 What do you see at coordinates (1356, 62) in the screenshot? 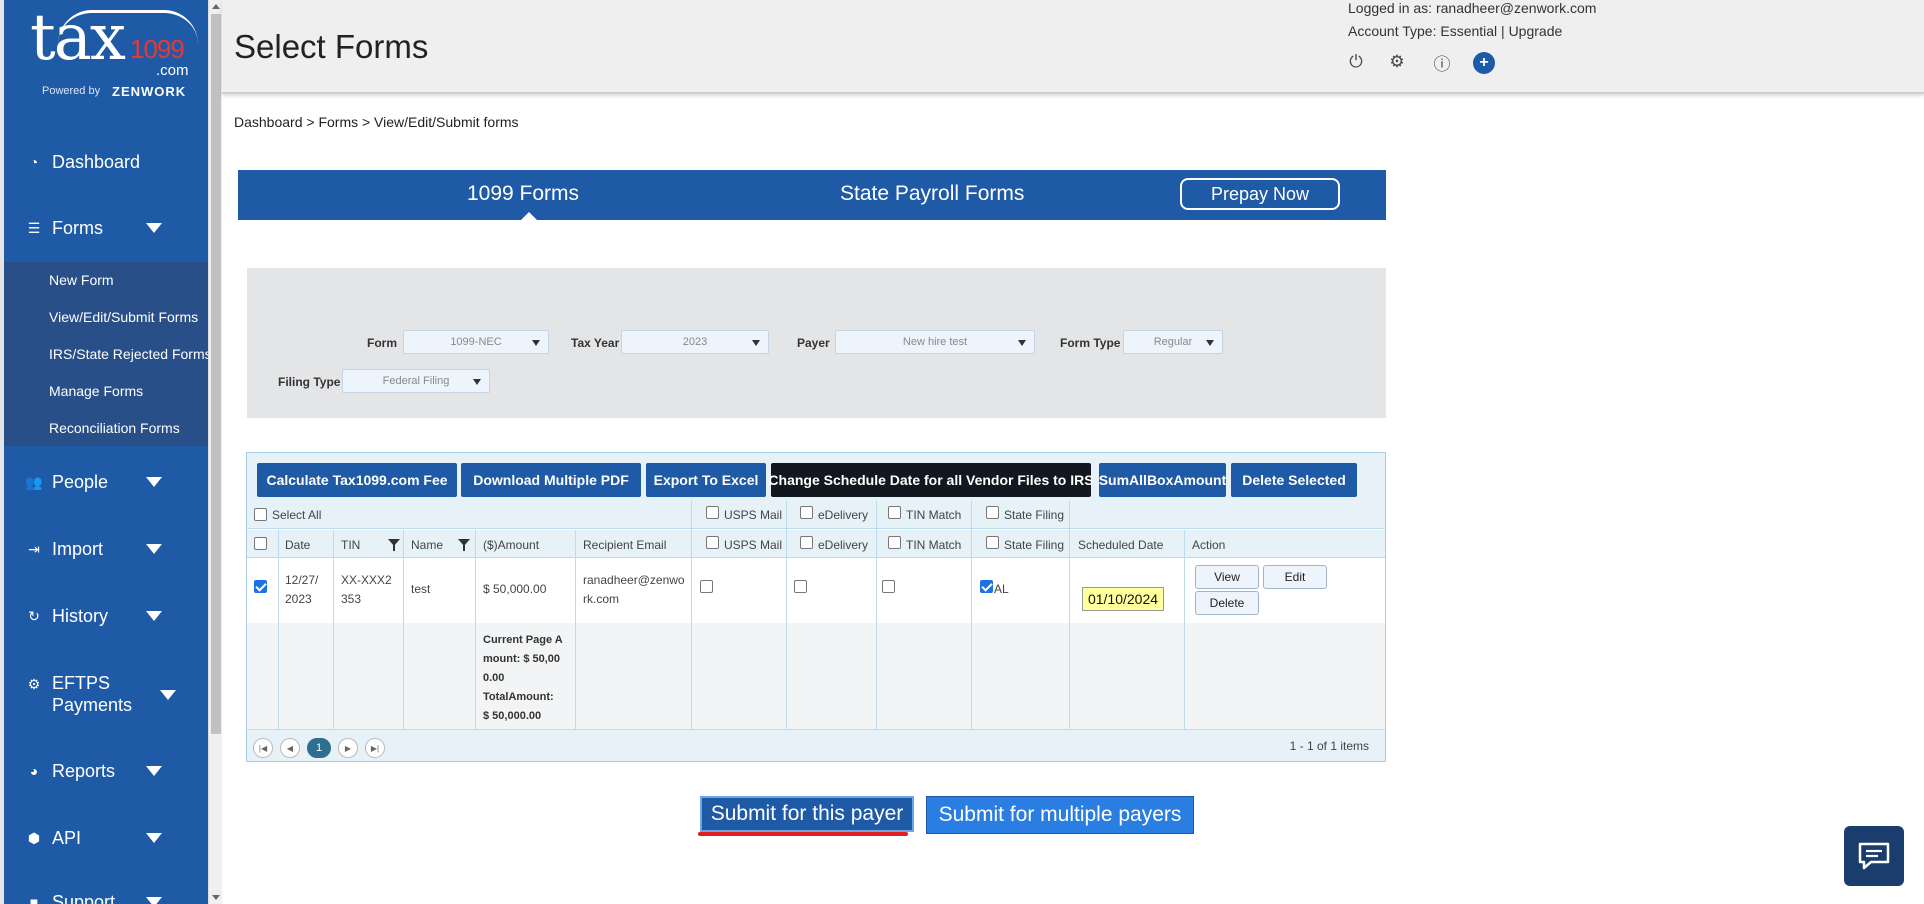
I see `power-icon: ⏻` at bounding box center [1356, 62].